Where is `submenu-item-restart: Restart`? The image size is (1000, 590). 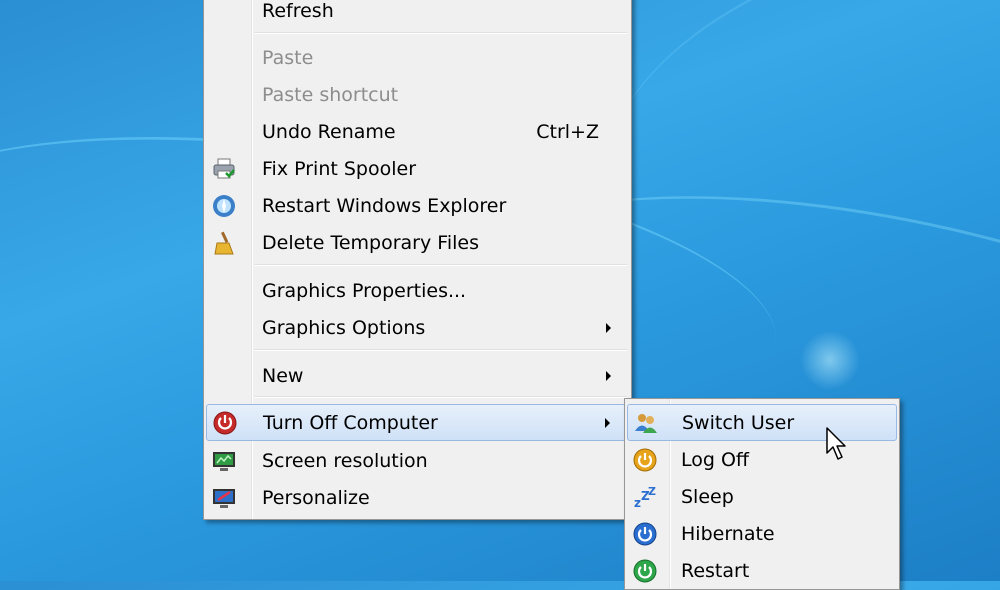
submenu-item-restart: Restart is located at coordinates (762, 570).